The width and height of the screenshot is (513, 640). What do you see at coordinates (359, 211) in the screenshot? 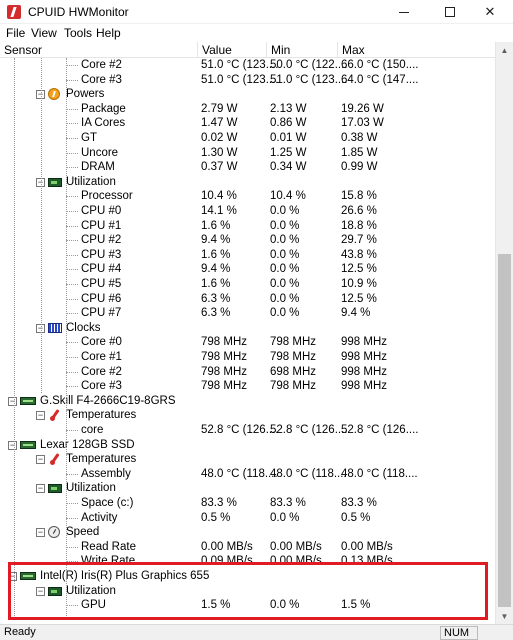
I see `sensor-max: 26.6 %` at bounding box center [359, 211].